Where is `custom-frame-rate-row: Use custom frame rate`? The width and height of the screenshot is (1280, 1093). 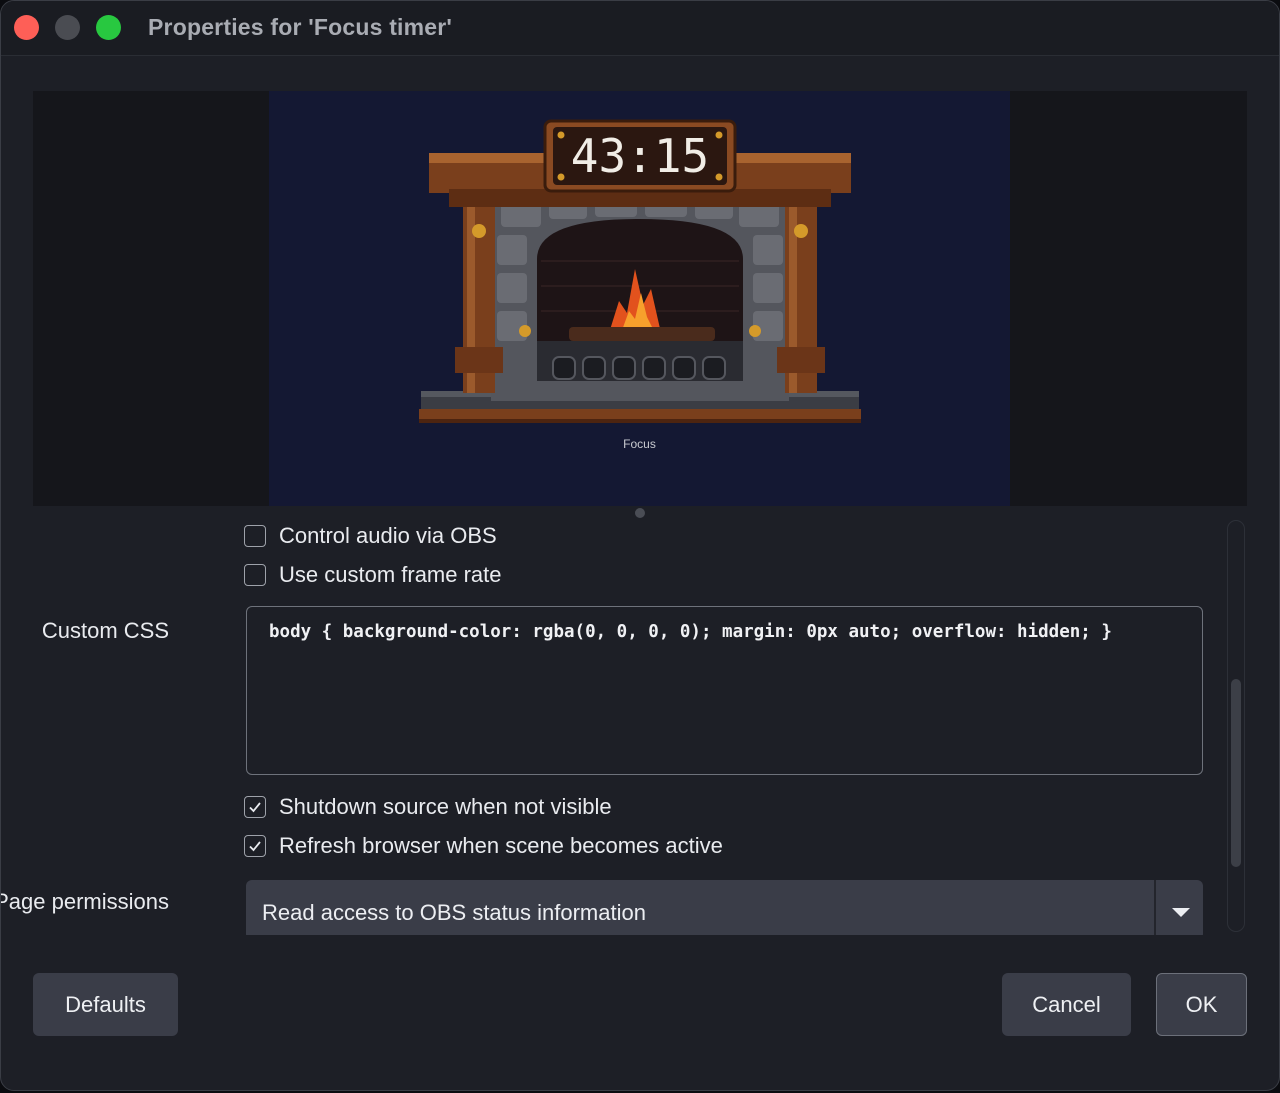
custom-frame-rate-row: Use custom frame rate is located at coordinates (373, 575).